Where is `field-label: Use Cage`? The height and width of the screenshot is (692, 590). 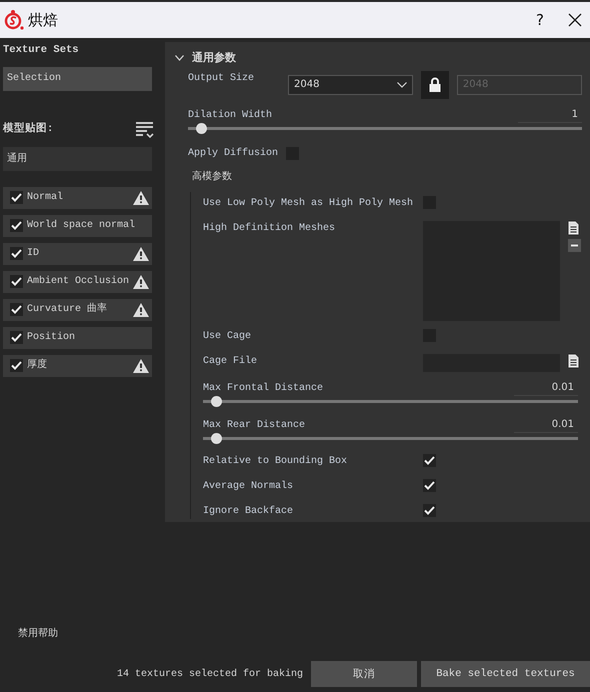
field-label: Use Cage is located at coordinates (227, 337).